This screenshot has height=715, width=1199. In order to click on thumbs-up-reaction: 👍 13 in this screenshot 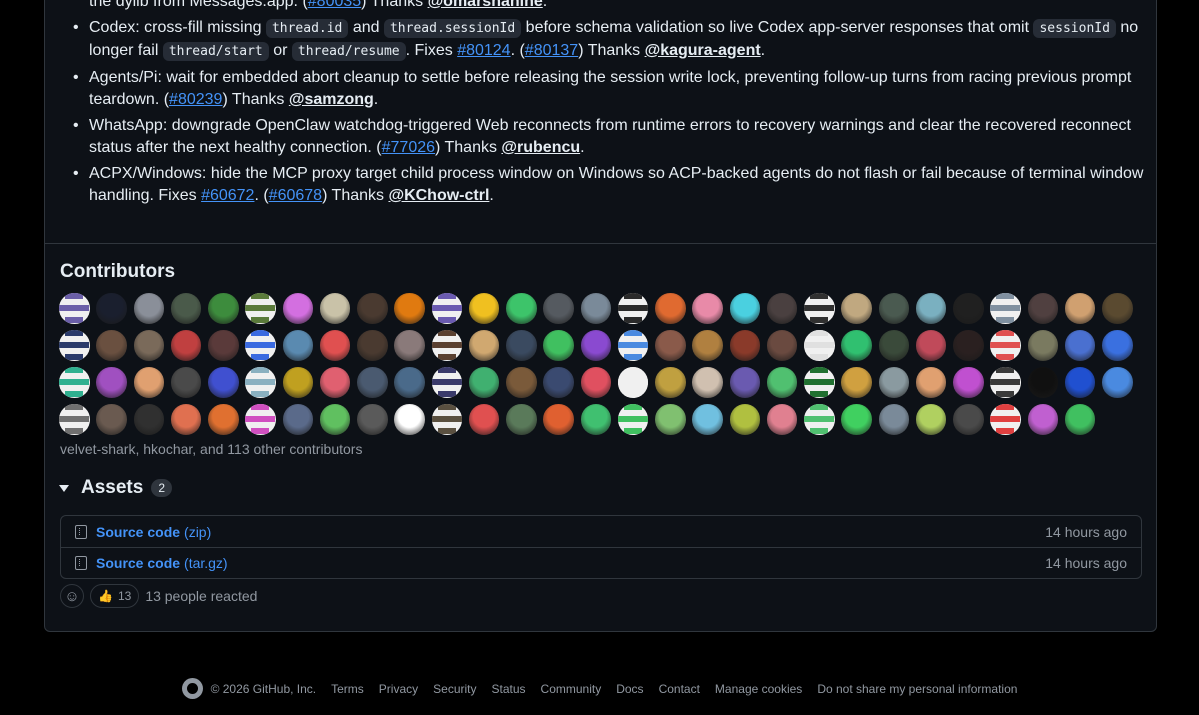, I will do `click(115, 596)`.